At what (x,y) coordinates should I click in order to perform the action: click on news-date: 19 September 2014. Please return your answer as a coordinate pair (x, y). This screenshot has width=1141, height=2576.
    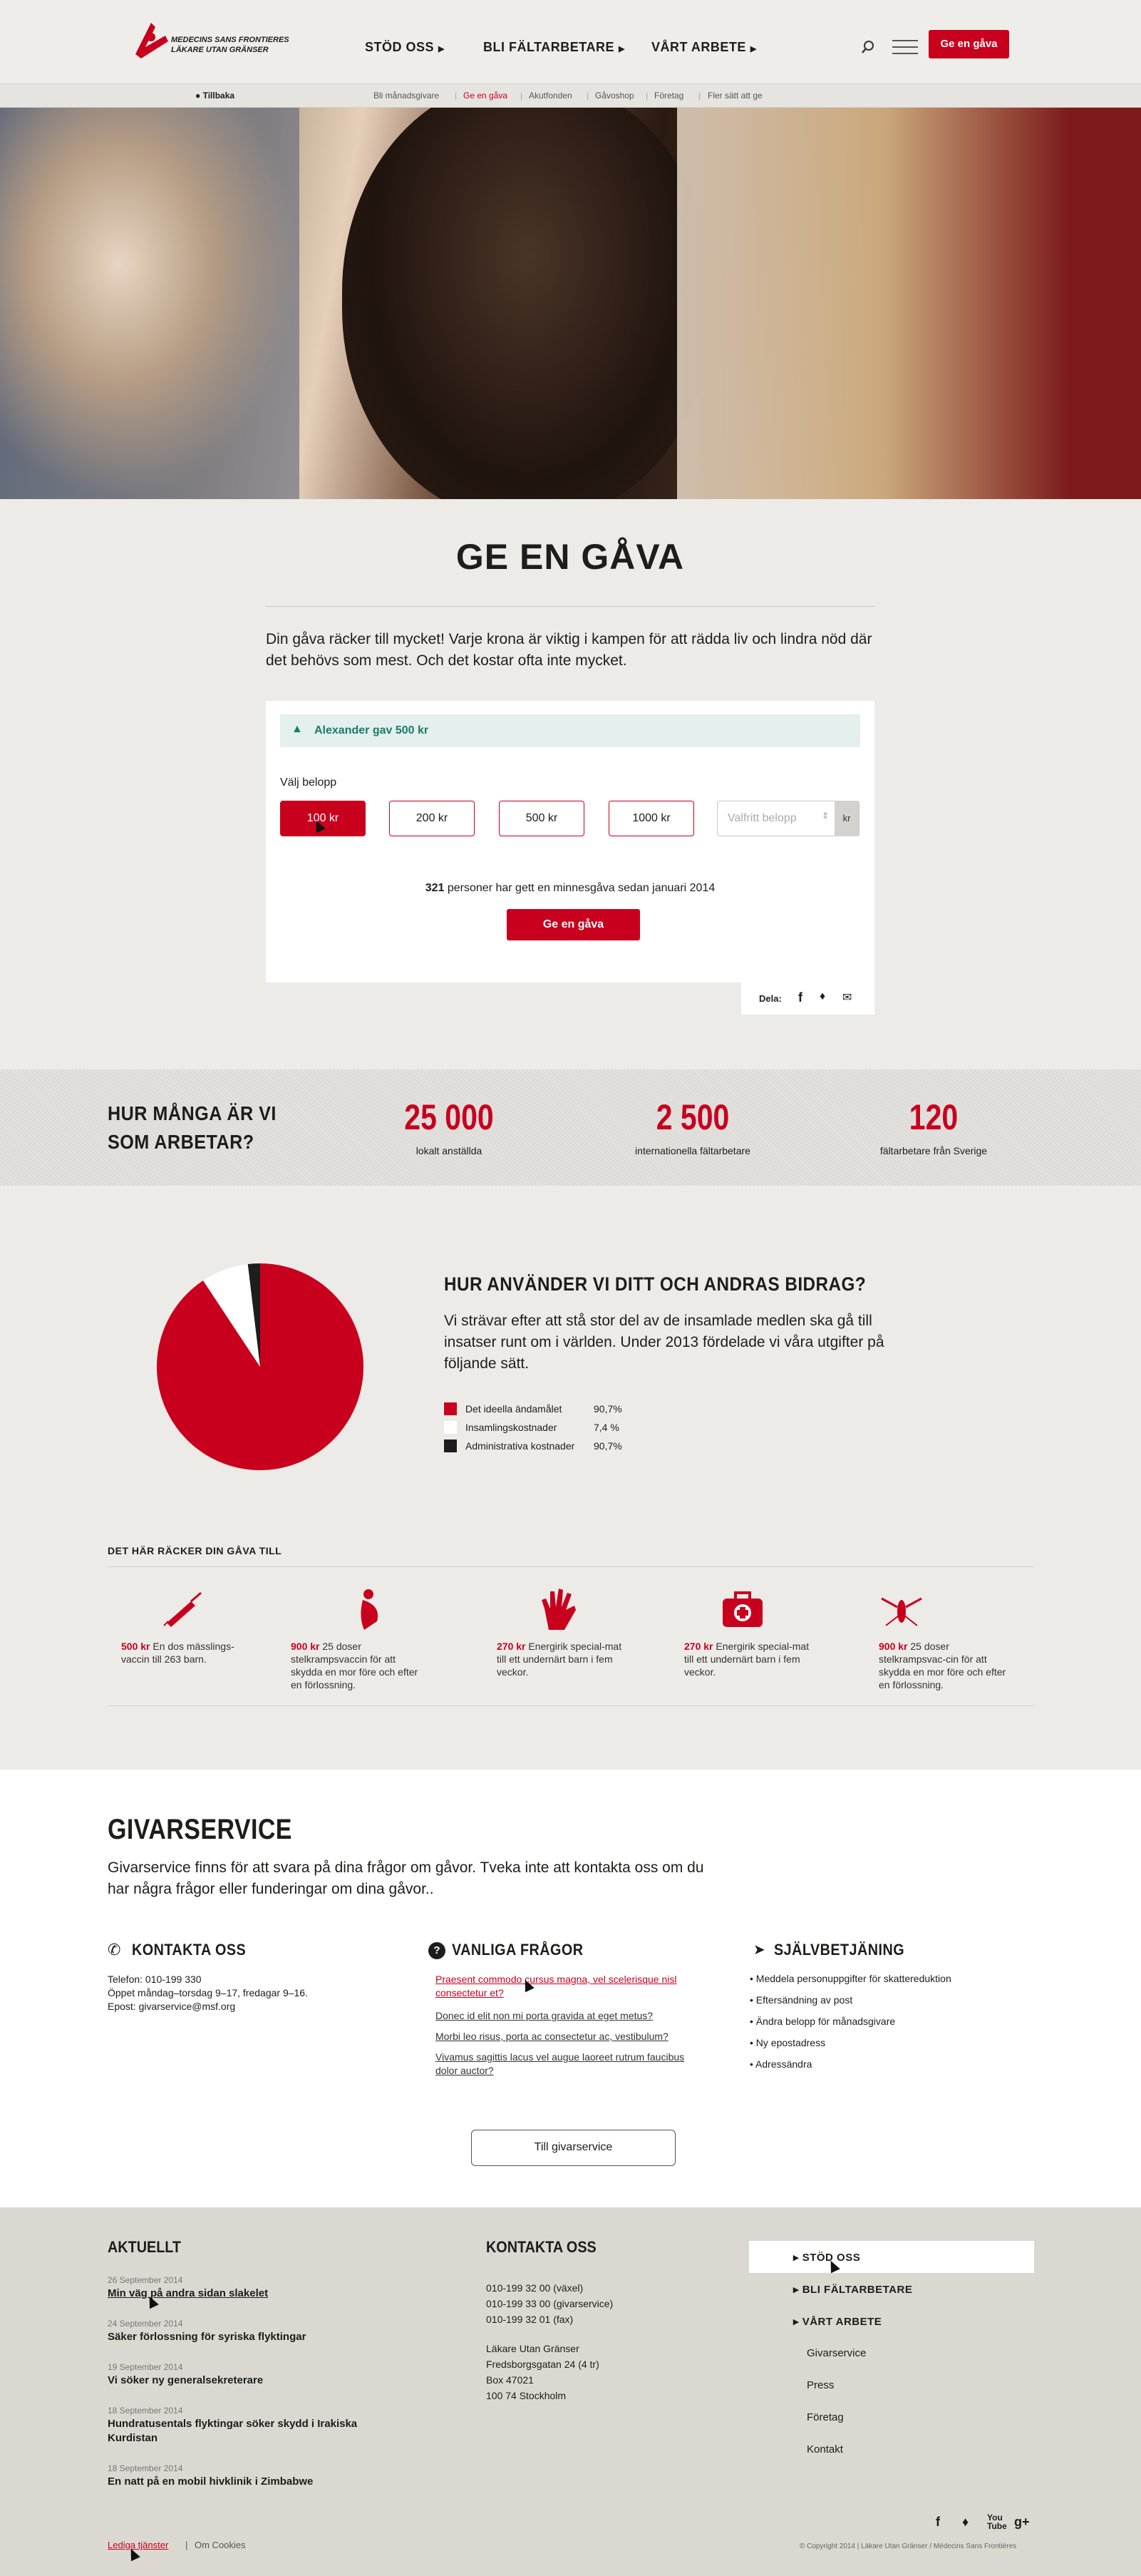
    Looking at the image, I should click on (145, 2367).